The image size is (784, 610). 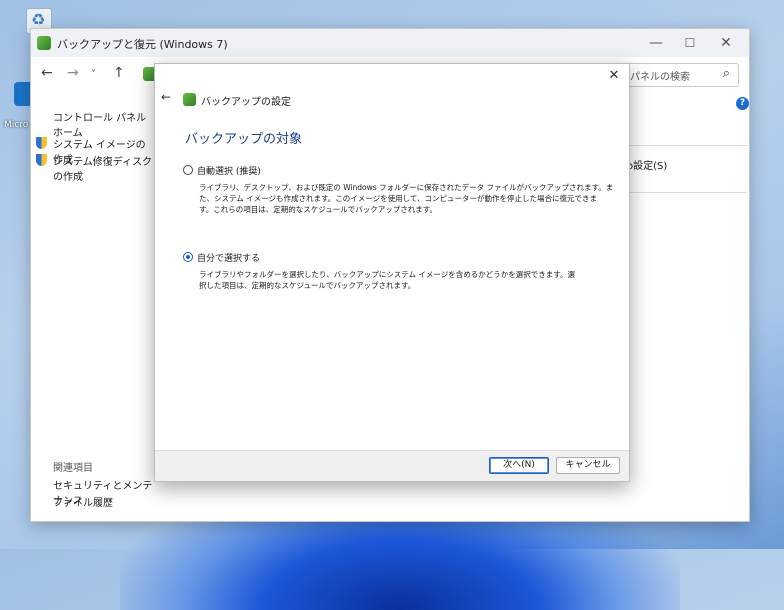 What do you see at coordinates (307, 285) in the screenshot?
I see `description-line: 択した項目は、定期的なスケジュールでバックアップされます。` at bounding box center [307, 285].